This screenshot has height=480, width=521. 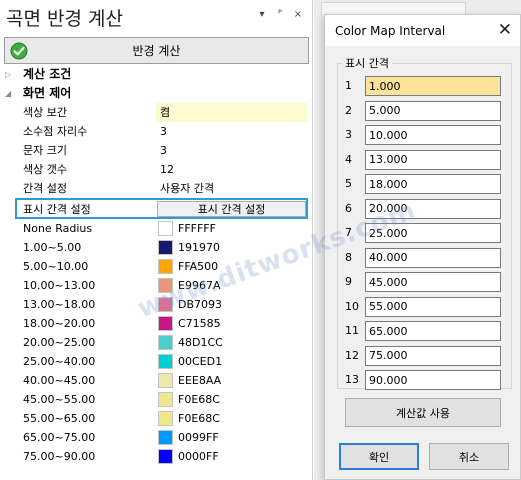 I want to click on group-label: 표시 간격, so click(x=367, y=63).